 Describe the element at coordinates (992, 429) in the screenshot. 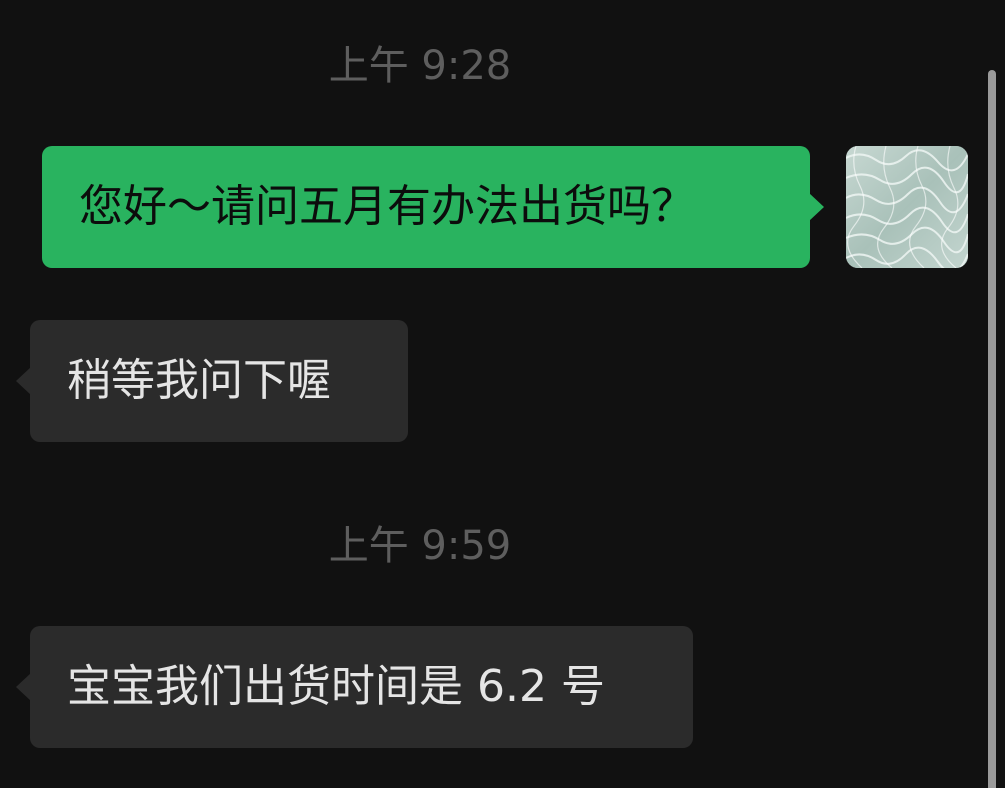

I see `scrollbar` at that location.